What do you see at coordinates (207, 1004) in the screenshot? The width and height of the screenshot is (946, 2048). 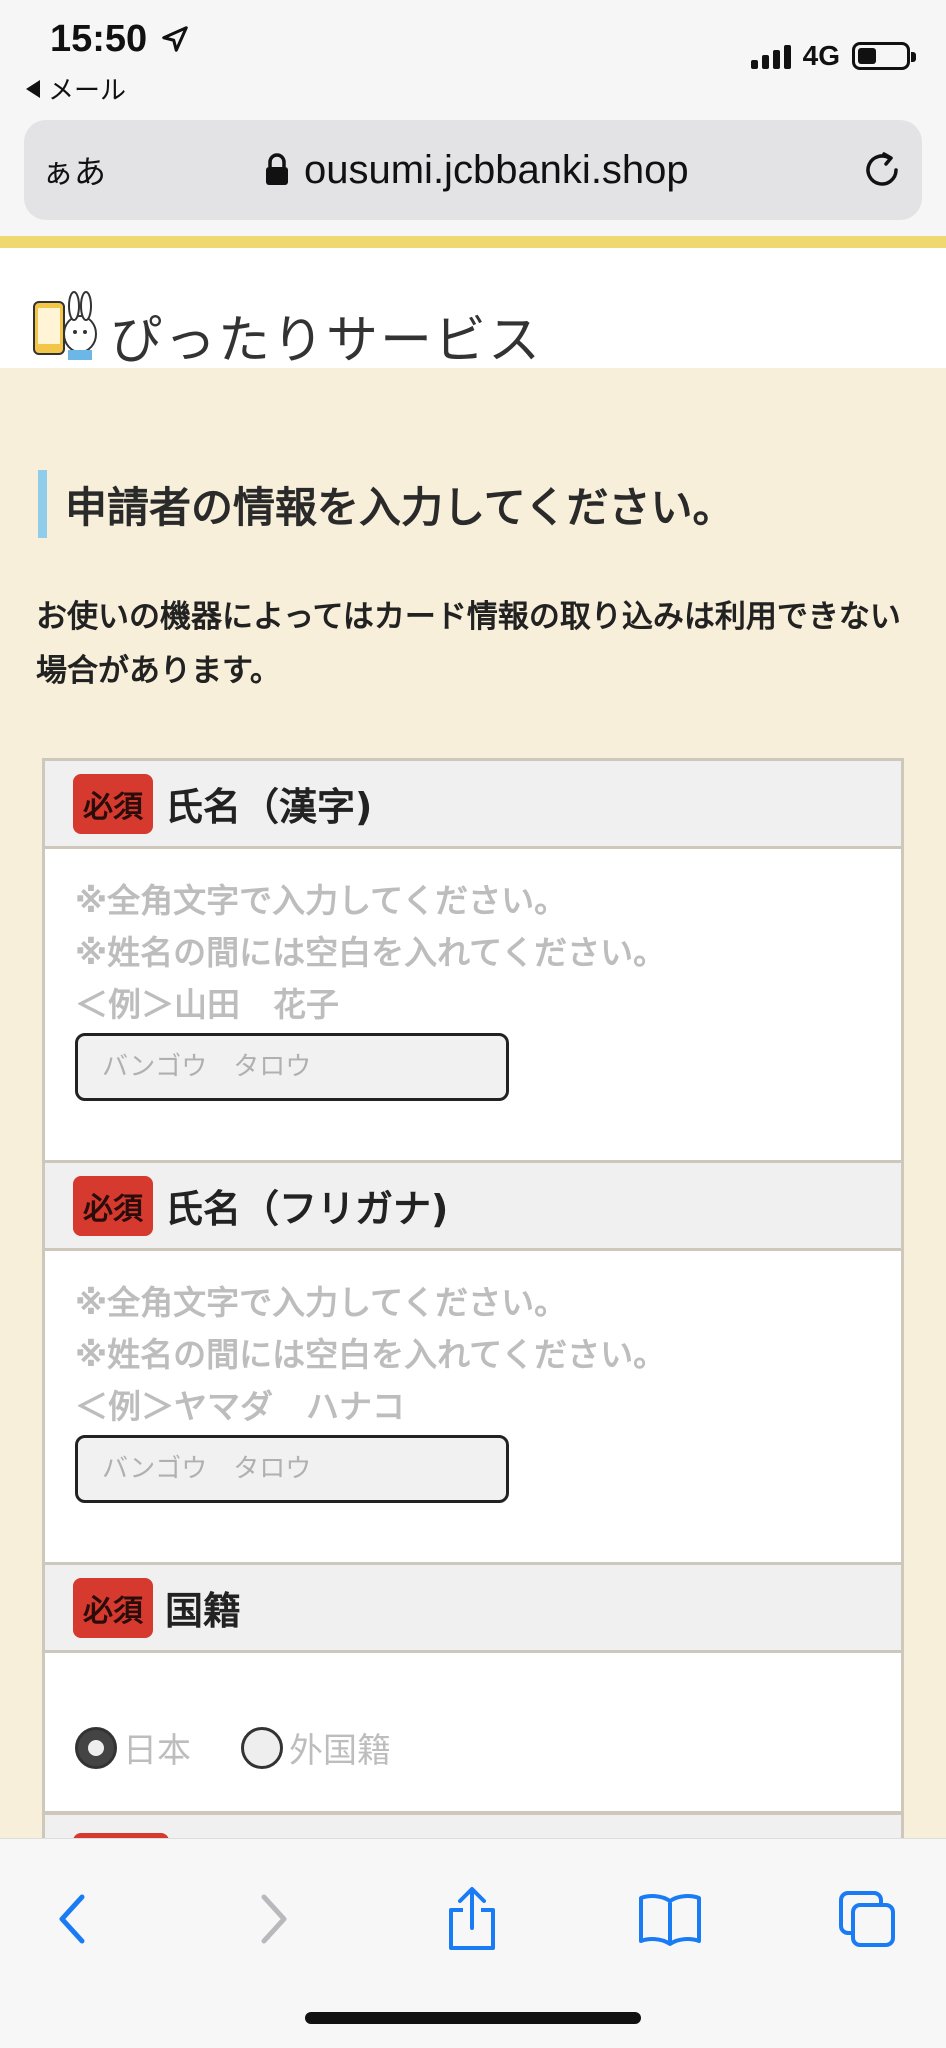 I see `hint-example: ＜例＞山田 花子` at bounding box center [207, 1004].